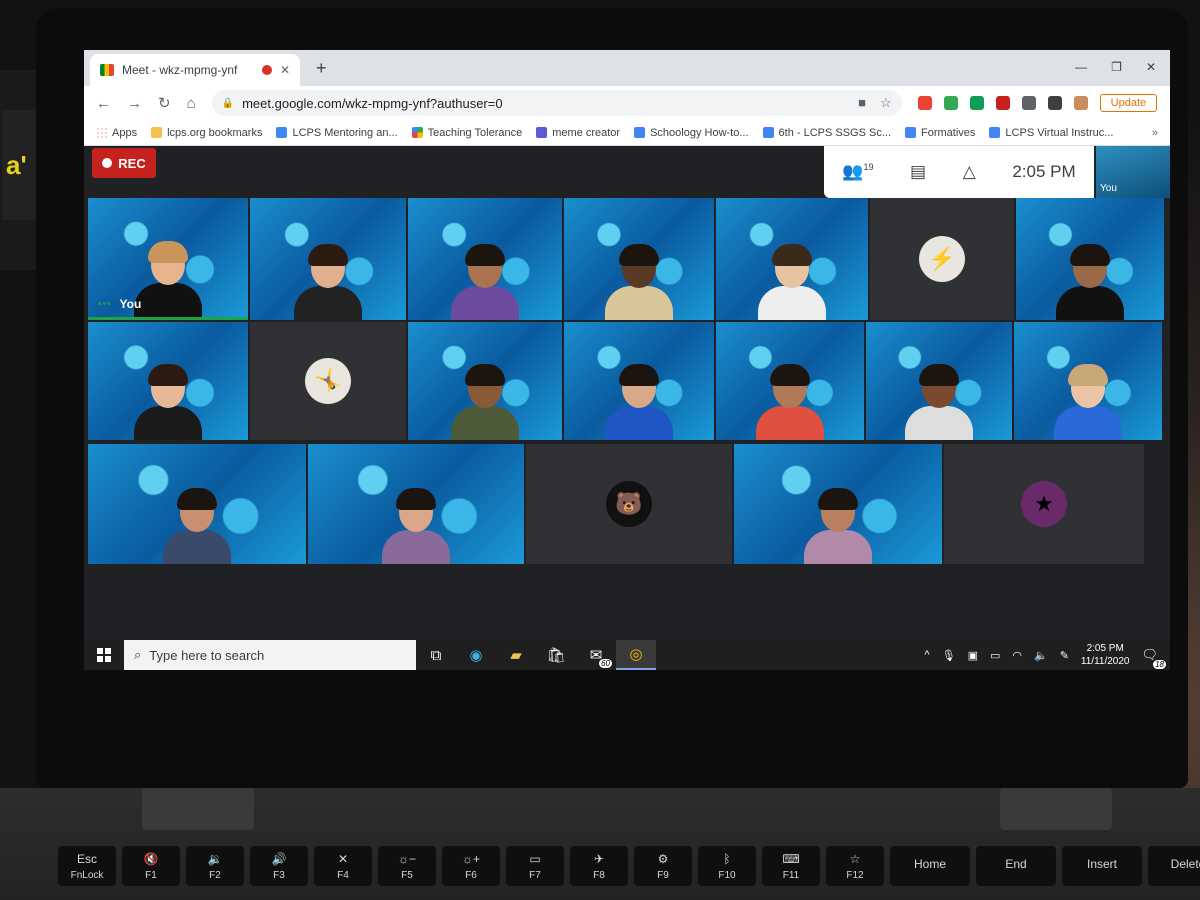 This screenshot has height=900, width=1200. I want to click on screen-share-icon: ▣, so click(973, 655).